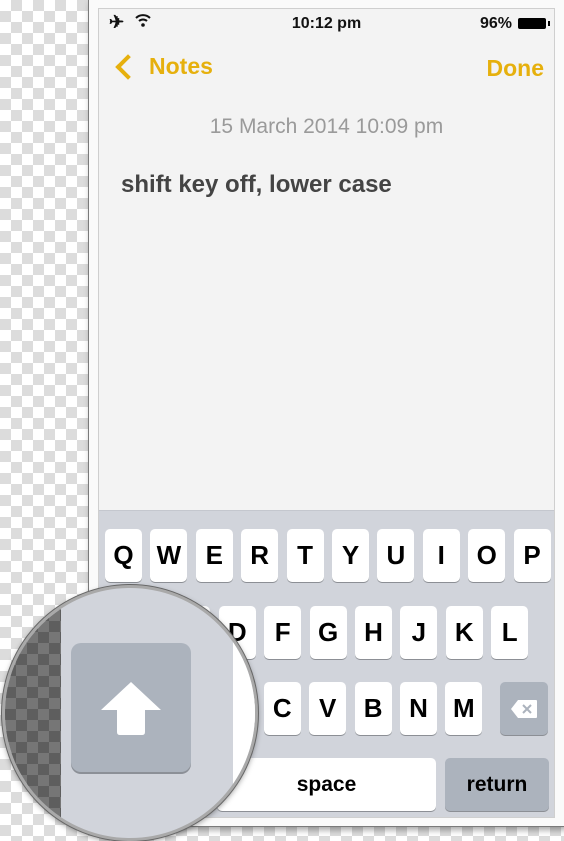  Describe the element at coordinates (214, 555) in the screenshot. I see `key-e: E` at that location.